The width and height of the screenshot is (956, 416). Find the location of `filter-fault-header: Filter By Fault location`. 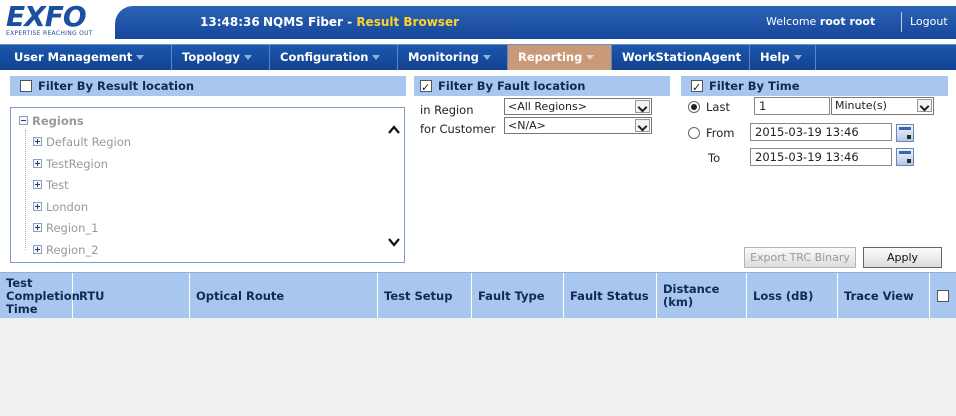

filter-fault-header: Filter By Fault location is located at coordinates (542, 87).